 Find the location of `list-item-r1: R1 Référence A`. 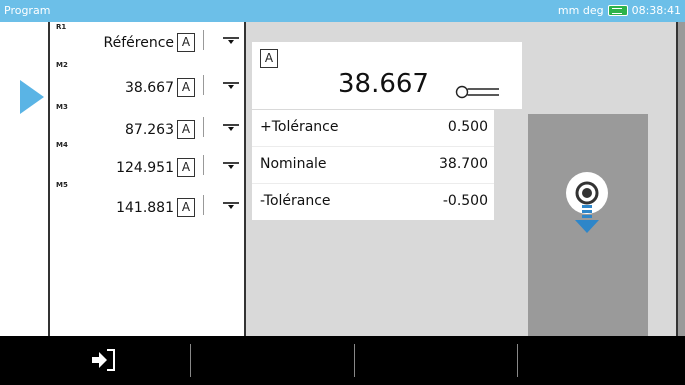

list-item-r1: R1 Référence A is located at coordinates (147, 43).